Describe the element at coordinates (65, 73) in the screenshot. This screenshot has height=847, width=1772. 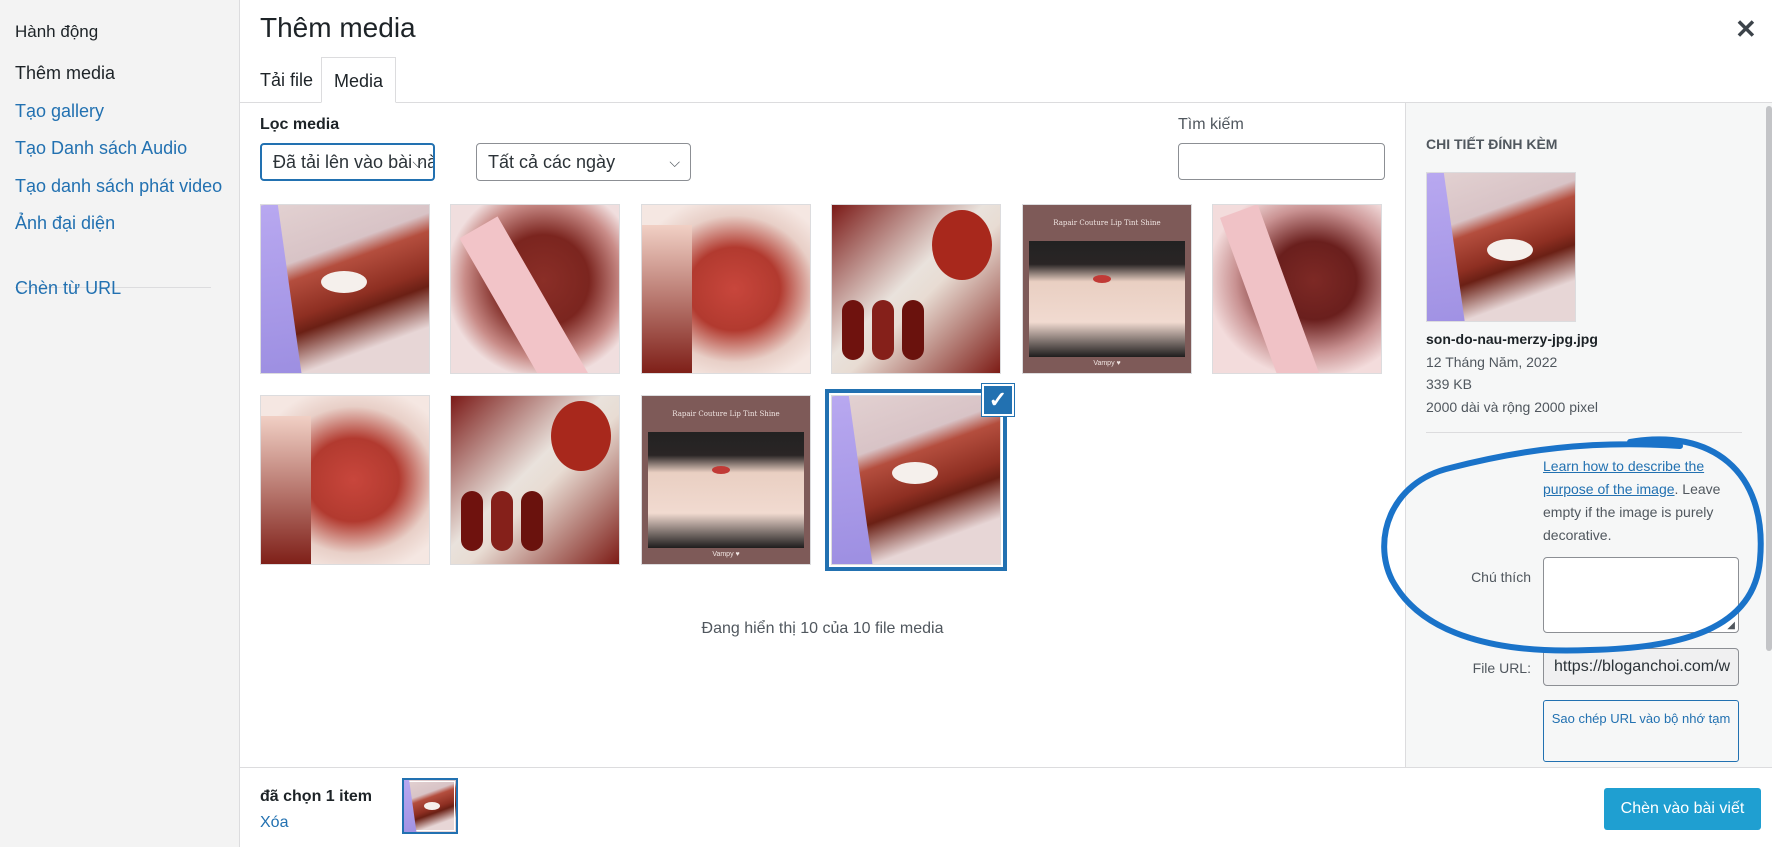
I see `menu-item-add-media: Thêm media` at that location.